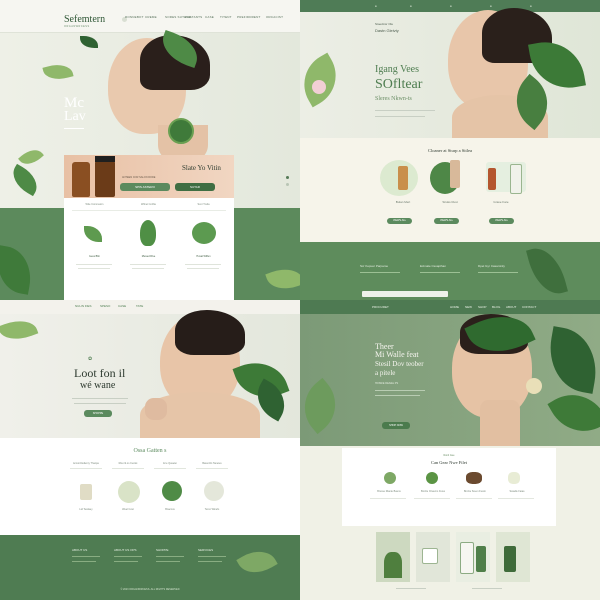 The height and width of the screenshot is (600, 600). I want to click on herb-icon, so click(93, 234).